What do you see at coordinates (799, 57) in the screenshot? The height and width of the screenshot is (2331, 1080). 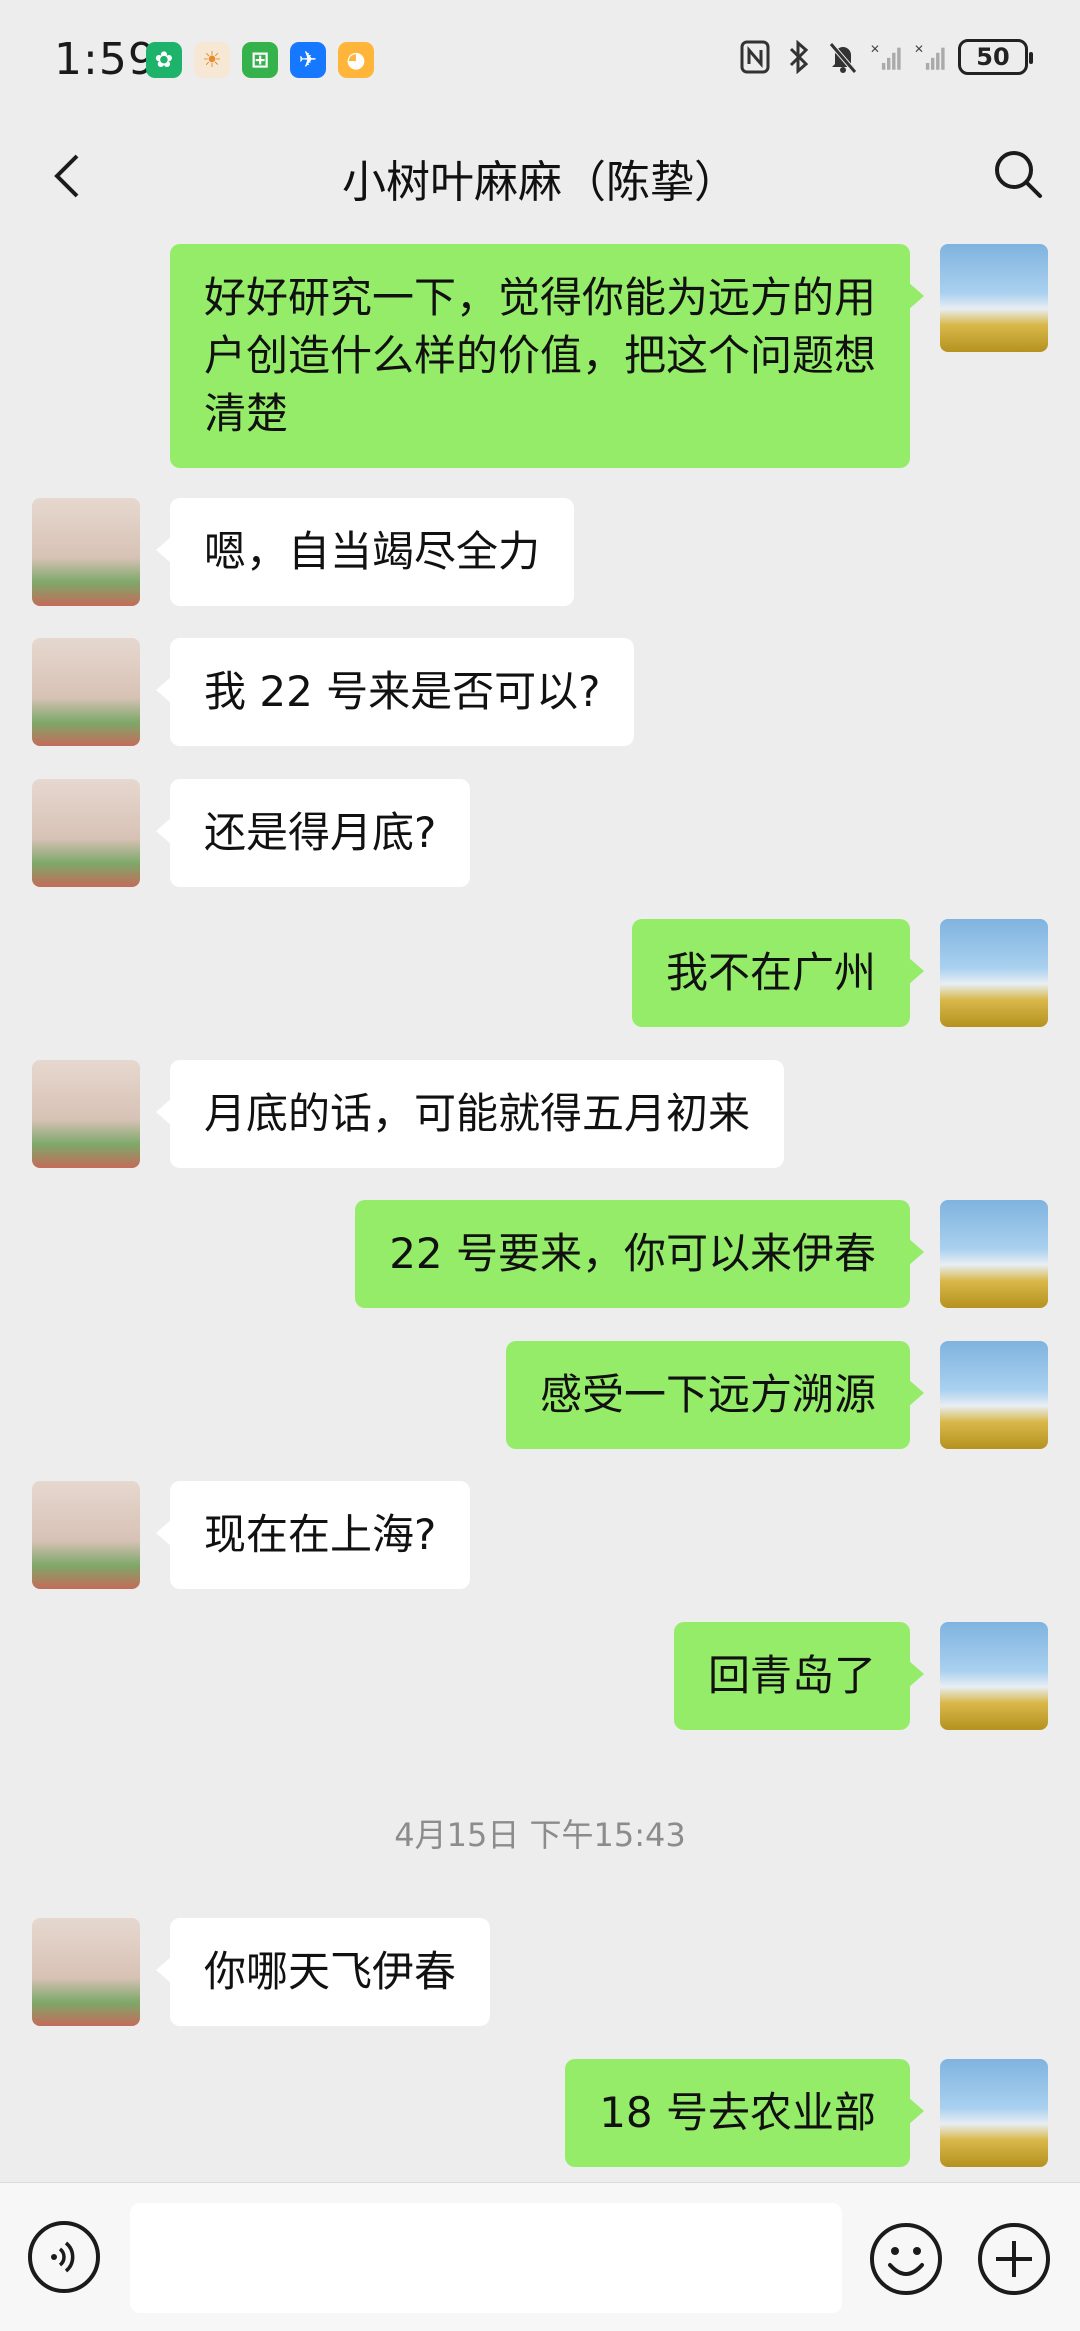 I see `bluetooth-icon` at bounding box center [799, 57].